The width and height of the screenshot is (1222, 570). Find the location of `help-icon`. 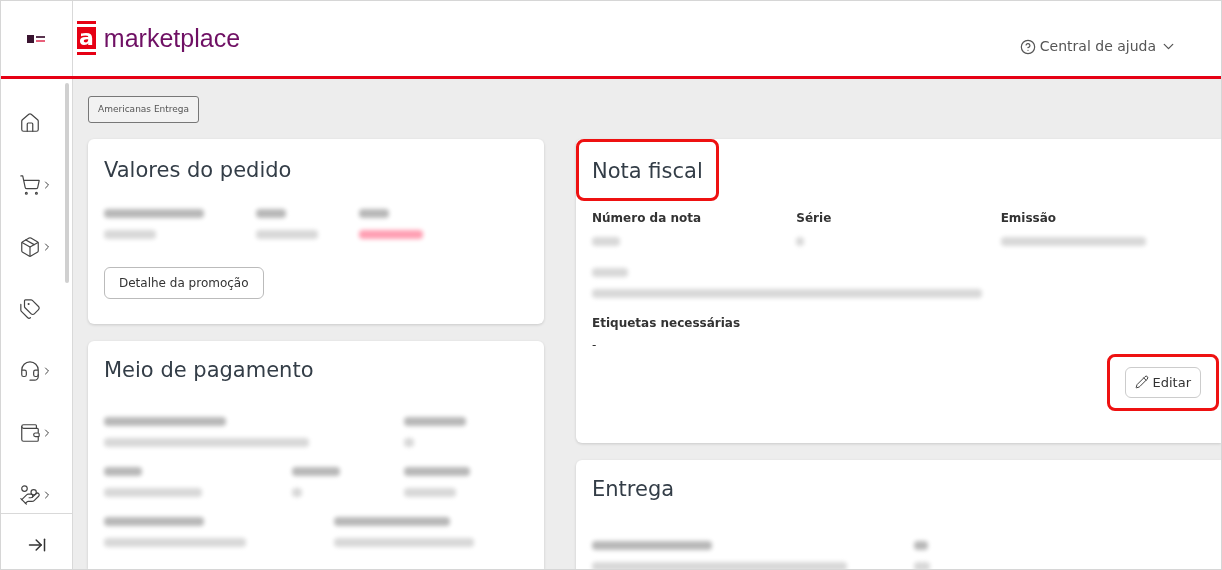

help-icon is located at coordinates (1027, 46).